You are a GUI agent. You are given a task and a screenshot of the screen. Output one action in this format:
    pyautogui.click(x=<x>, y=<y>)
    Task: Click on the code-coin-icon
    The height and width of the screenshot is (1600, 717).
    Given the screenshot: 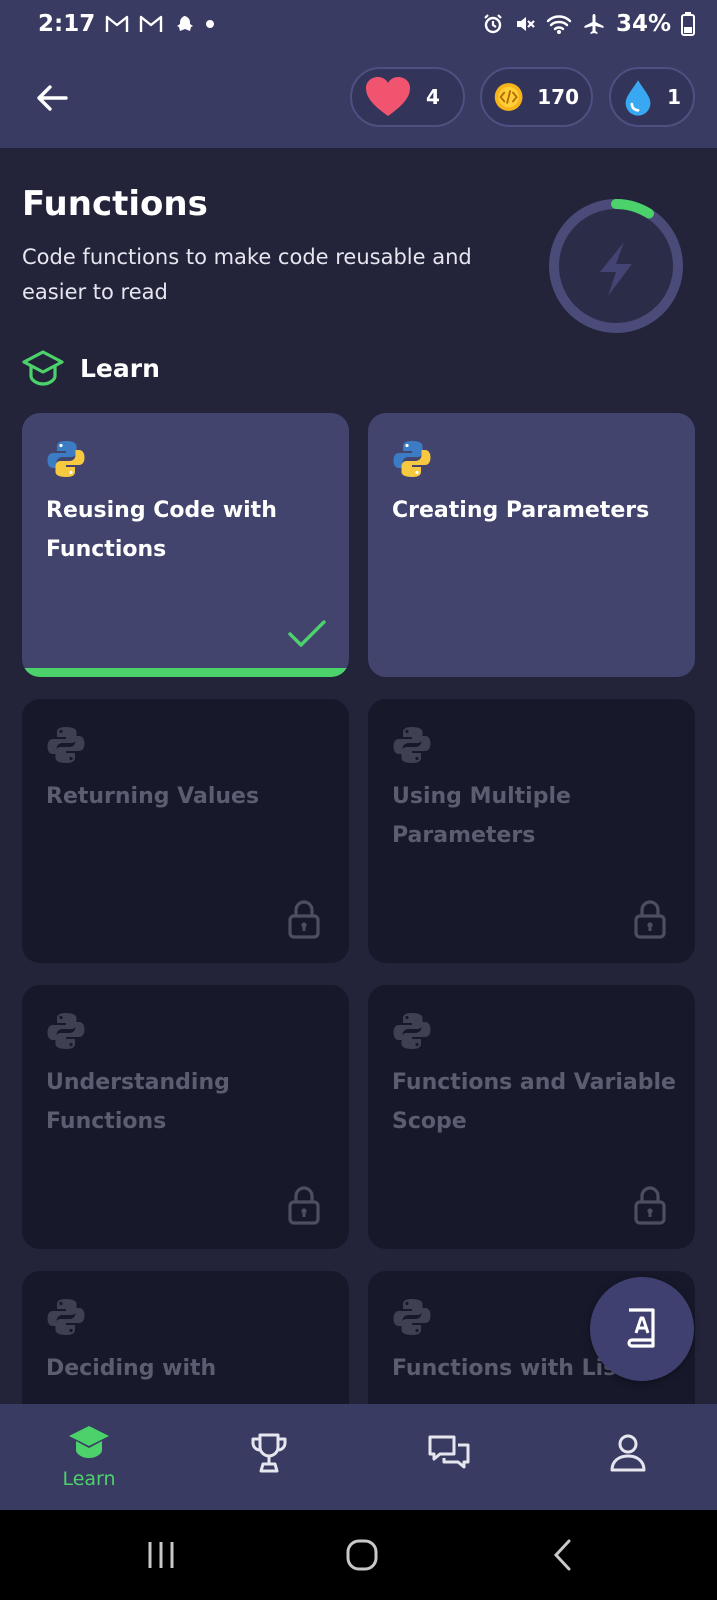 What is the action you would take?
    pyautogui.click(x=508, y=97)
    